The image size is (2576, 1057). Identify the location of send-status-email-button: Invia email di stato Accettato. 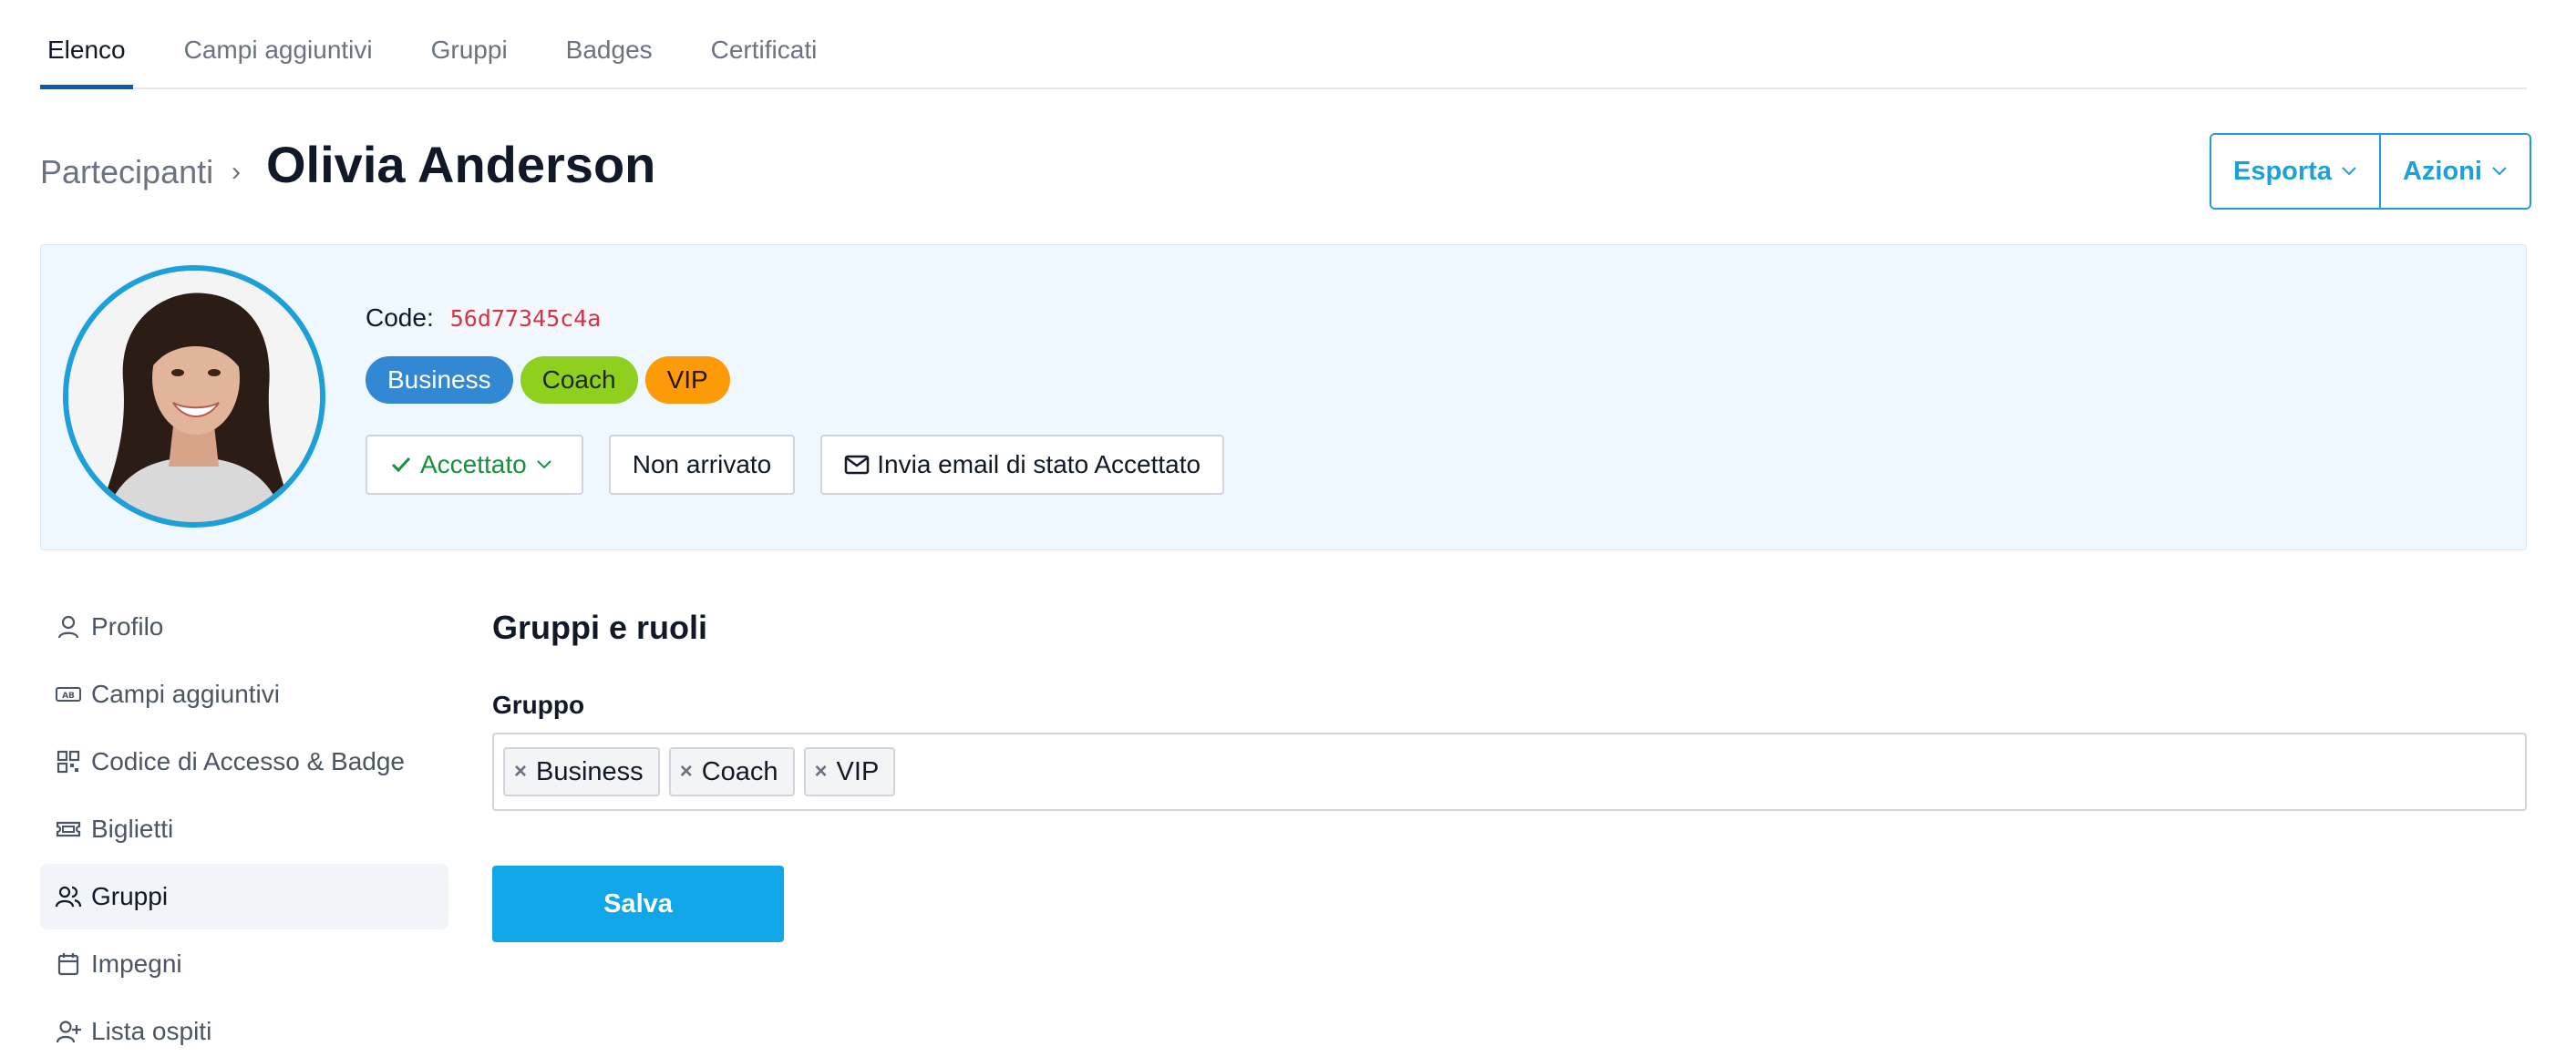
(1022, 465).